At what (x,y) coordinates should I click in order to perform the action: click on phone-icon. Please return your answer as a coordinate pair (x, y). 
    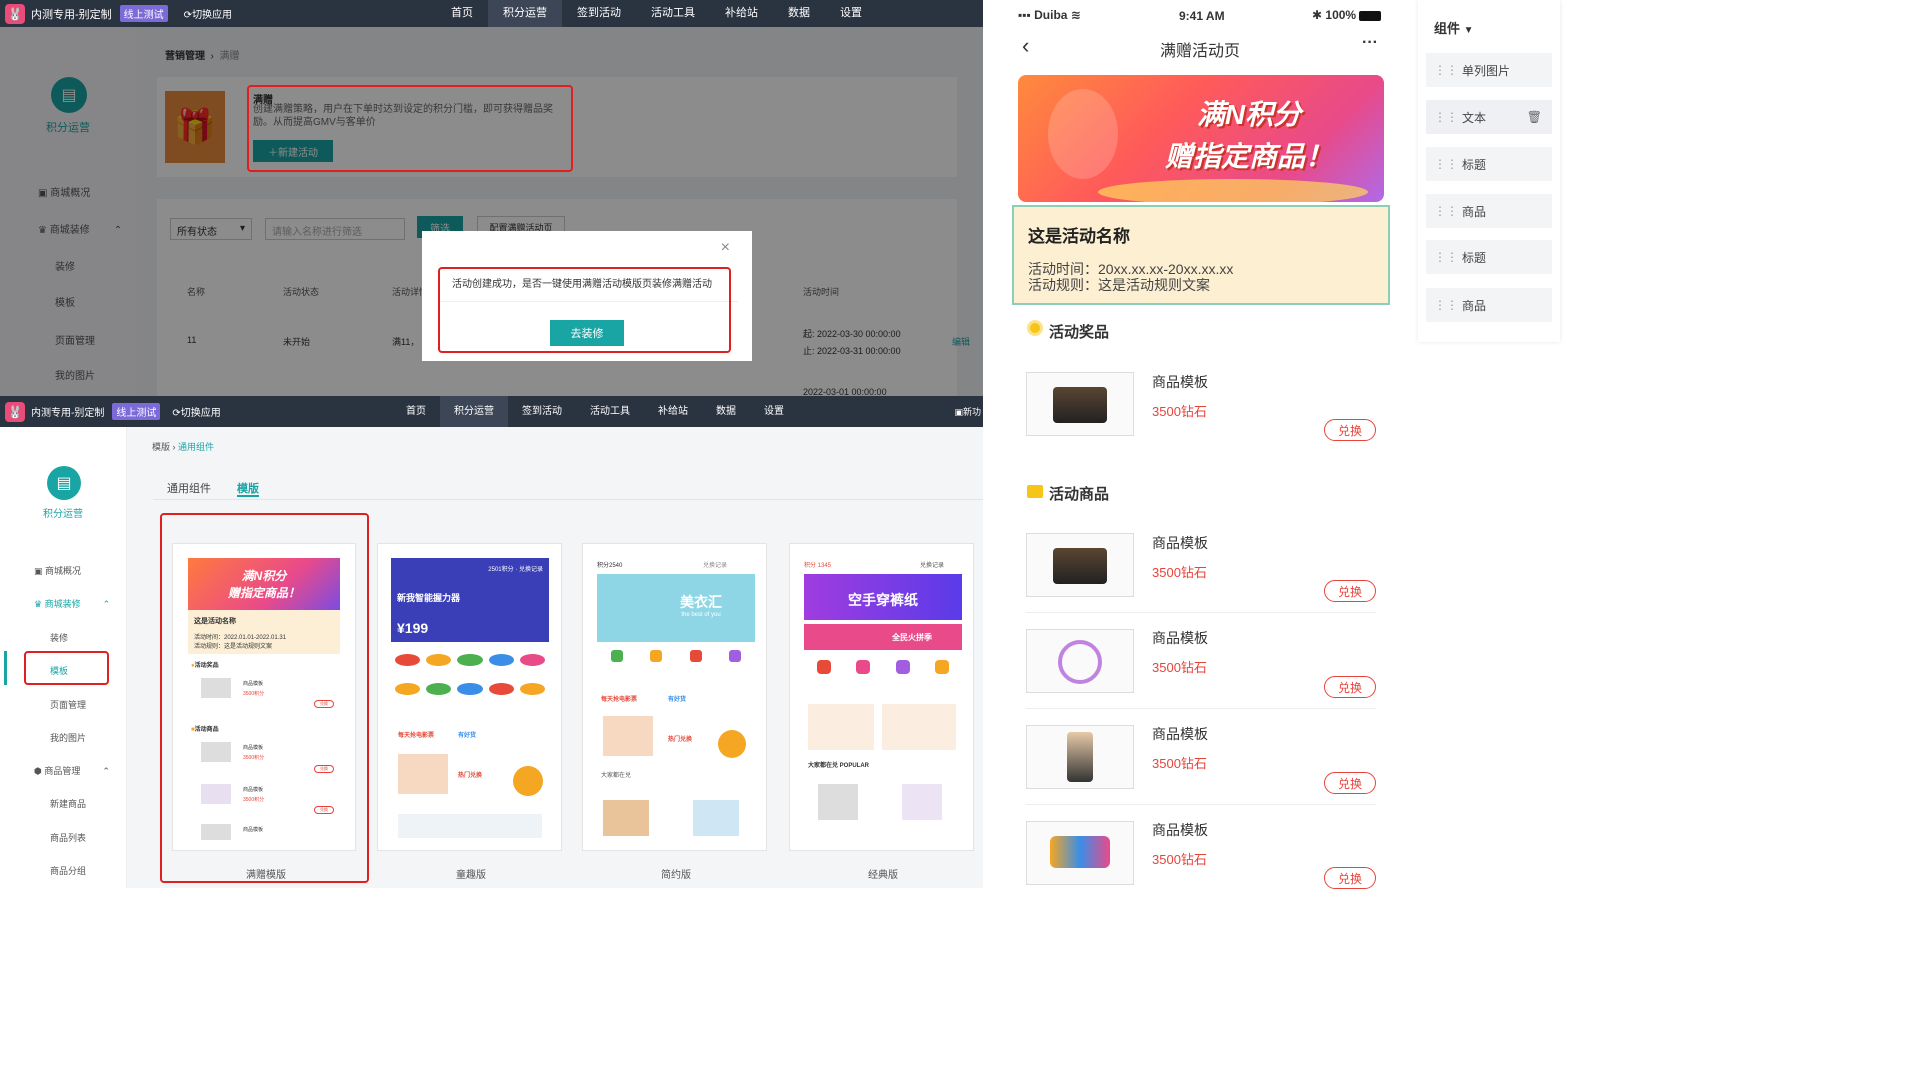
    Looking at the image, I should click on (1080, 757).